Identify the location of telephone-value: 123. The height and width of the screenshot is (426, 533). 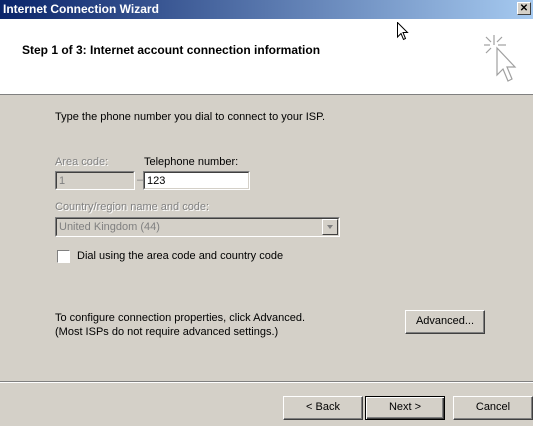
(196, 180).